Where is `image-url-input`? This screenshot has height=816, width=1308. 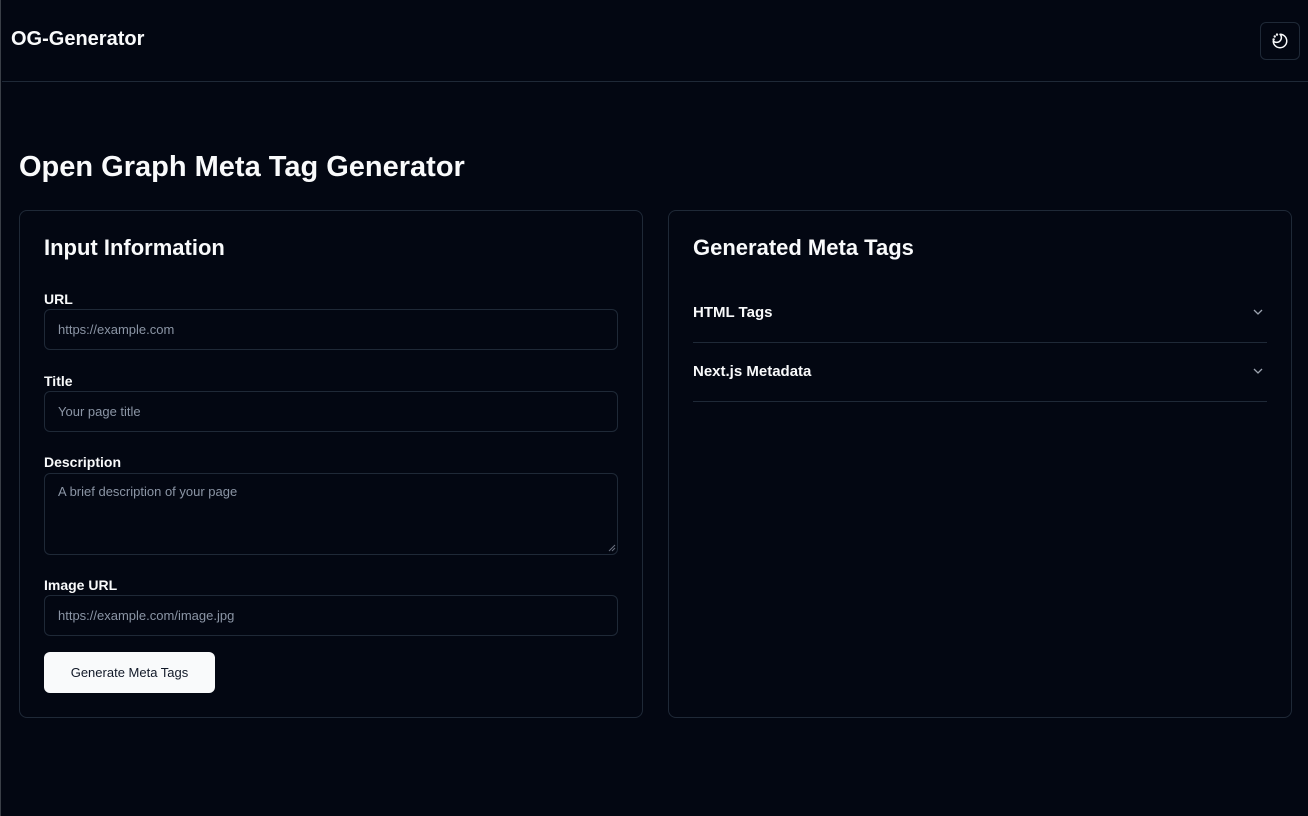
image-url-input is located at coordinates (331, 615).